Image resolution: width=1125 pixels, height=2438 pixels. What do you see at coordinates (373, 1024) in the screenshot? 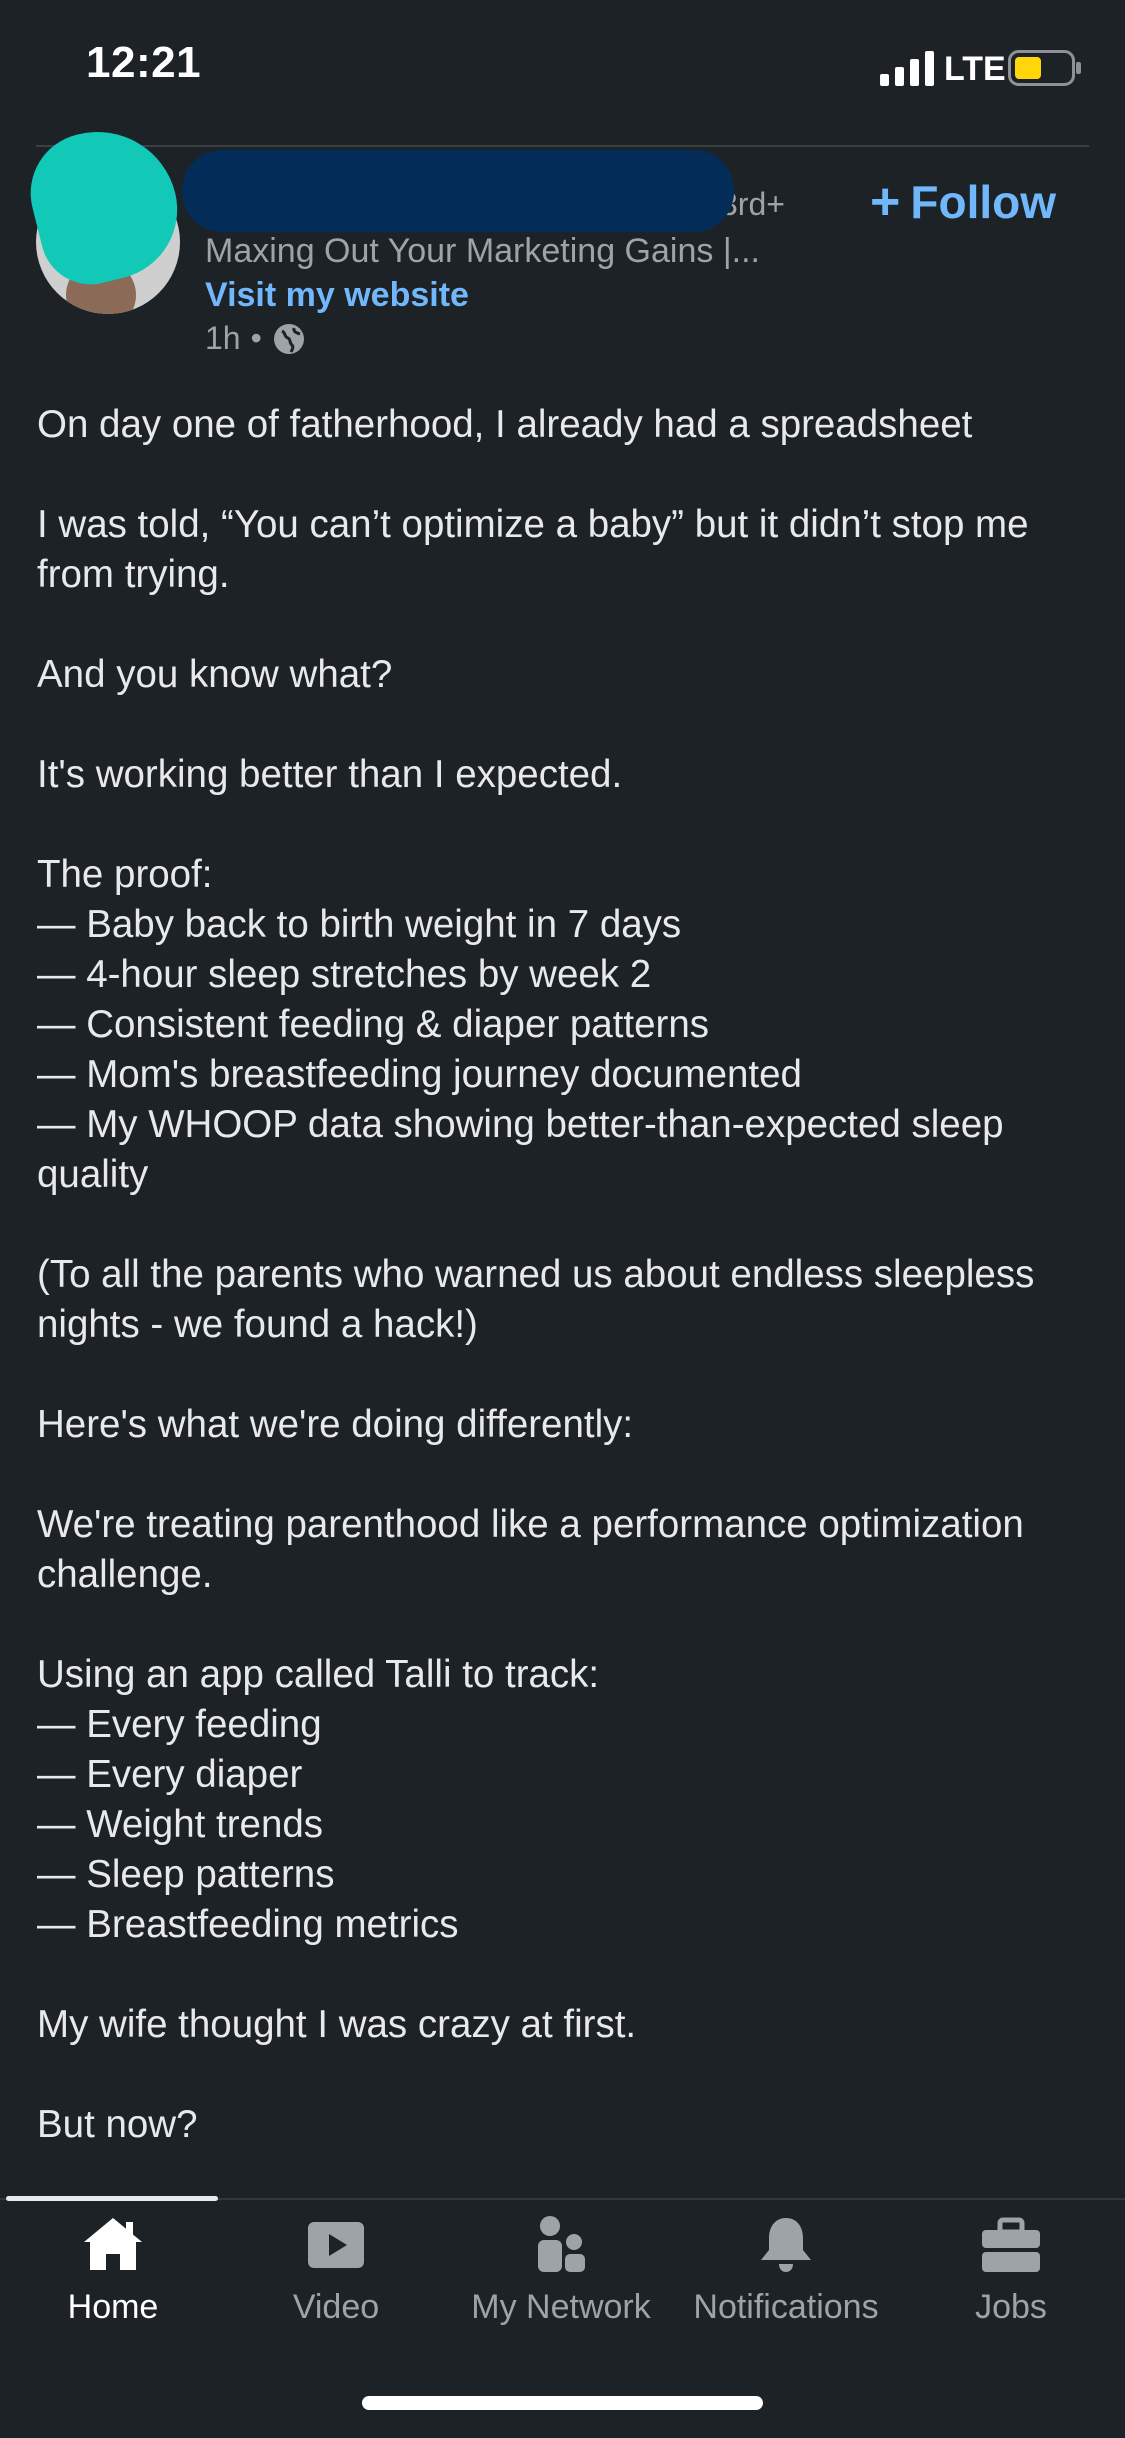
I see `list-item: — Consistent feeding & diaper patterns` at bounding box center [373, 1024].